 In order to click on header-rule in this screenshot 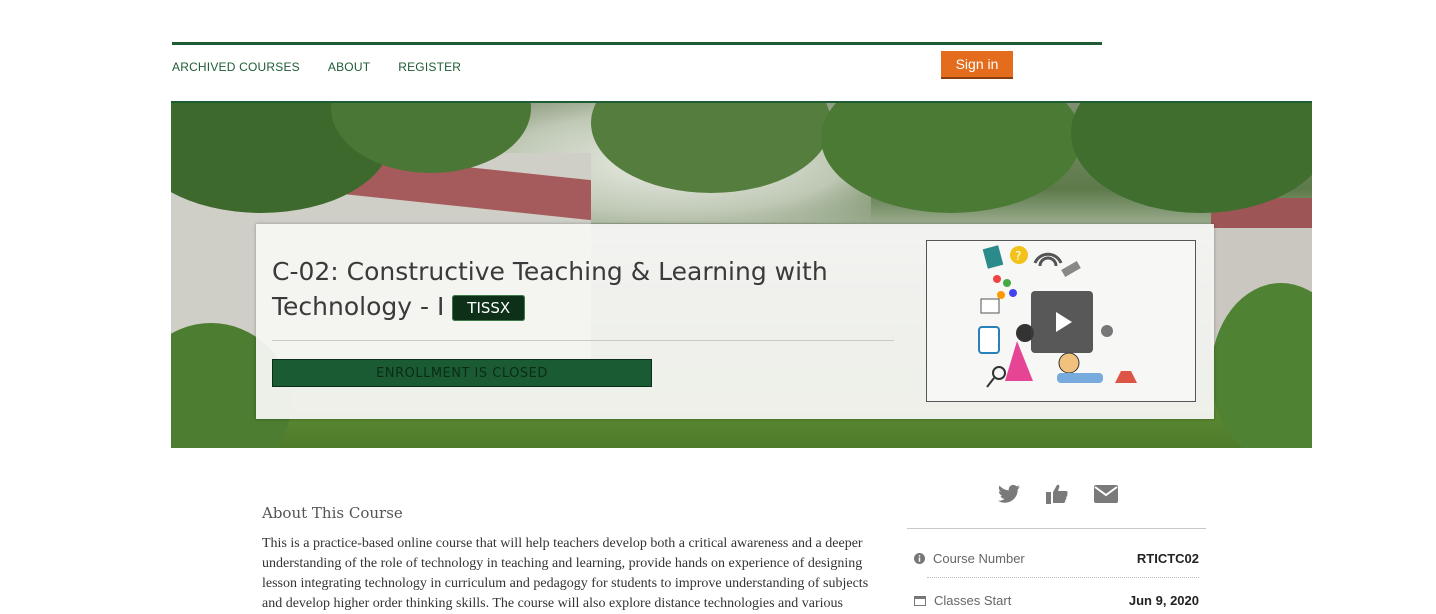, I will do `click(637, 43)`.